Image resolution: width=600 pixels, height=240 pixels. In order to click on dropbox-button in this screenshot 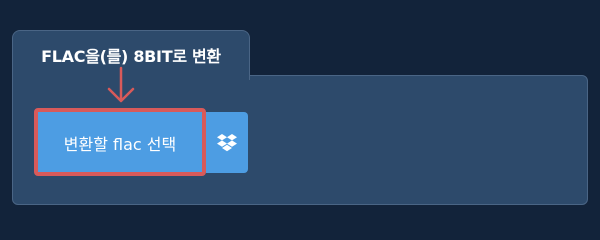, I will do `click(227, 142)`.